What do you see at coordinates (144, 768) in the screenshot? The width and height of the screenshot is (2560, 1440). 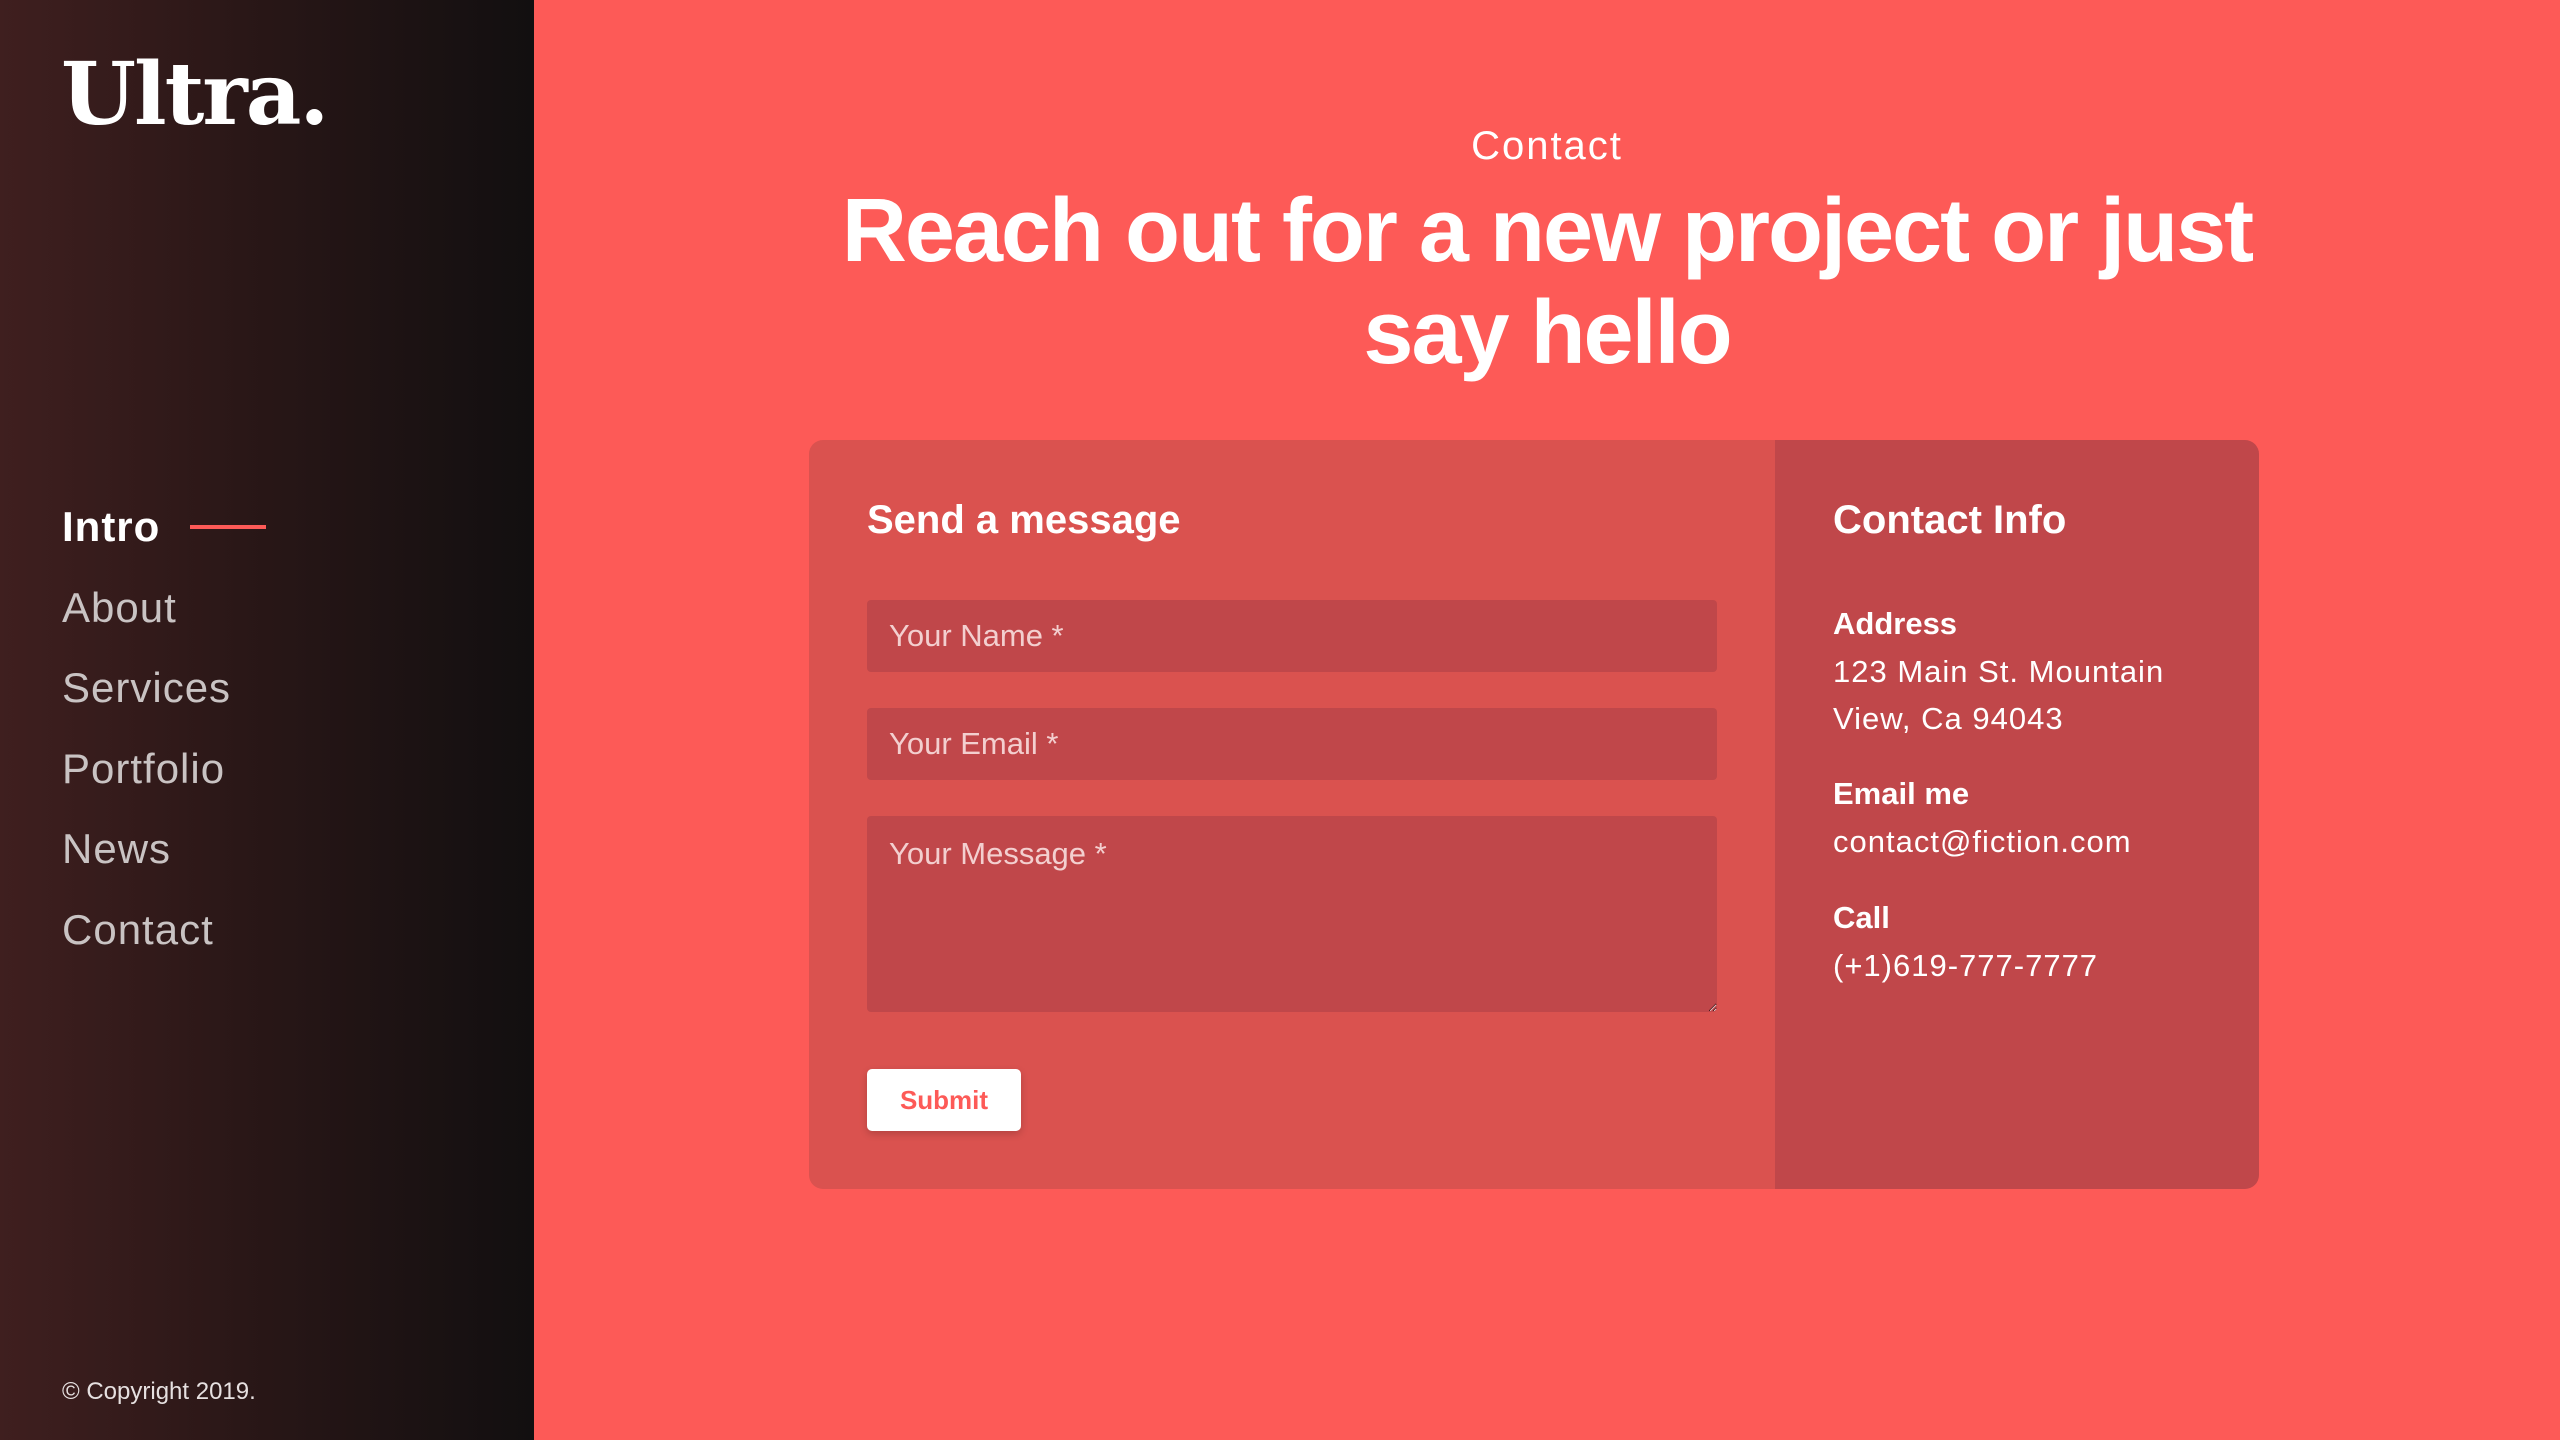 I see `nav-item-label: Portfolio` at bounding box center [144, 768].